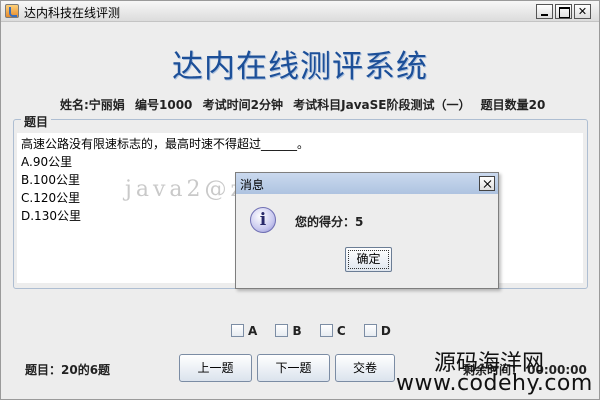 The height and width of the screenshot is (400, 600). Describe the element at coordinates (318, 330) in the screenshot. I see `answer-options: A B C D` at that location.